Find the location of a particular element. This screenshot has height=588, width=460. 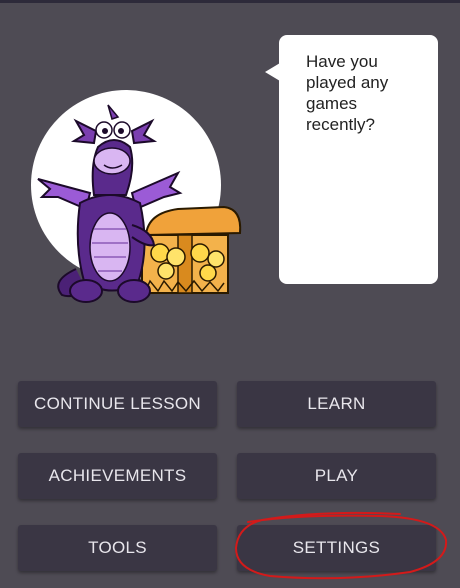

continue-lesson-button: CONTINUE LESSON is located at coordinates (117, 404).